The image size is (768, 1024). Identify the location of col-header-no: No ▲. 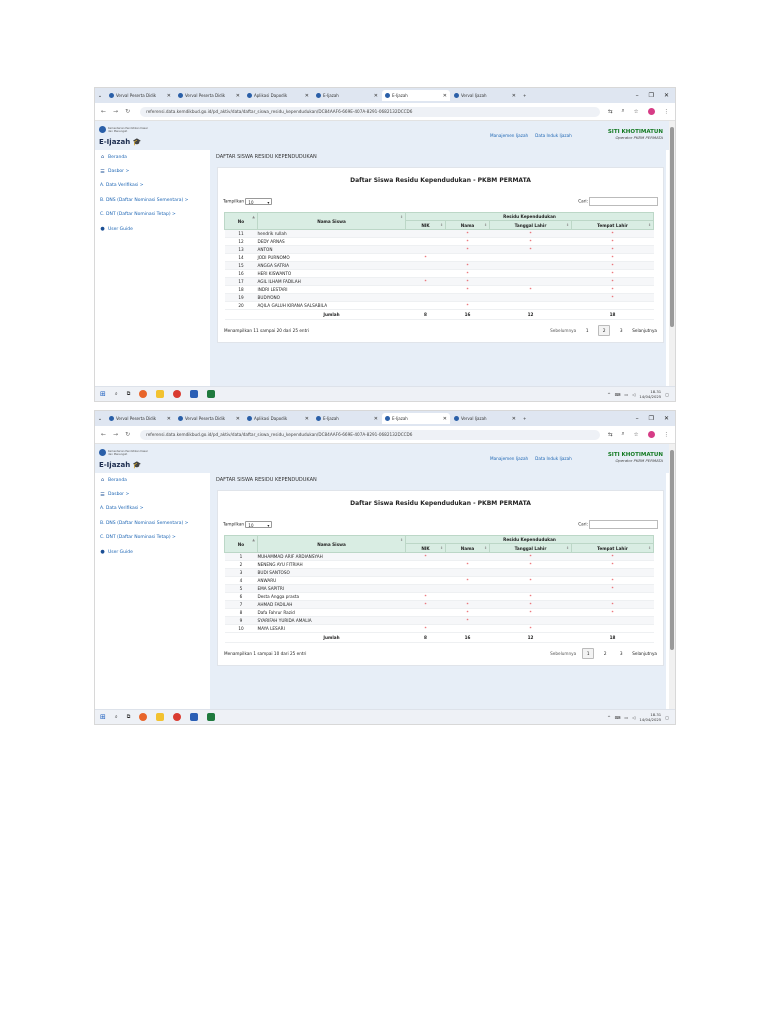
(241, 221).